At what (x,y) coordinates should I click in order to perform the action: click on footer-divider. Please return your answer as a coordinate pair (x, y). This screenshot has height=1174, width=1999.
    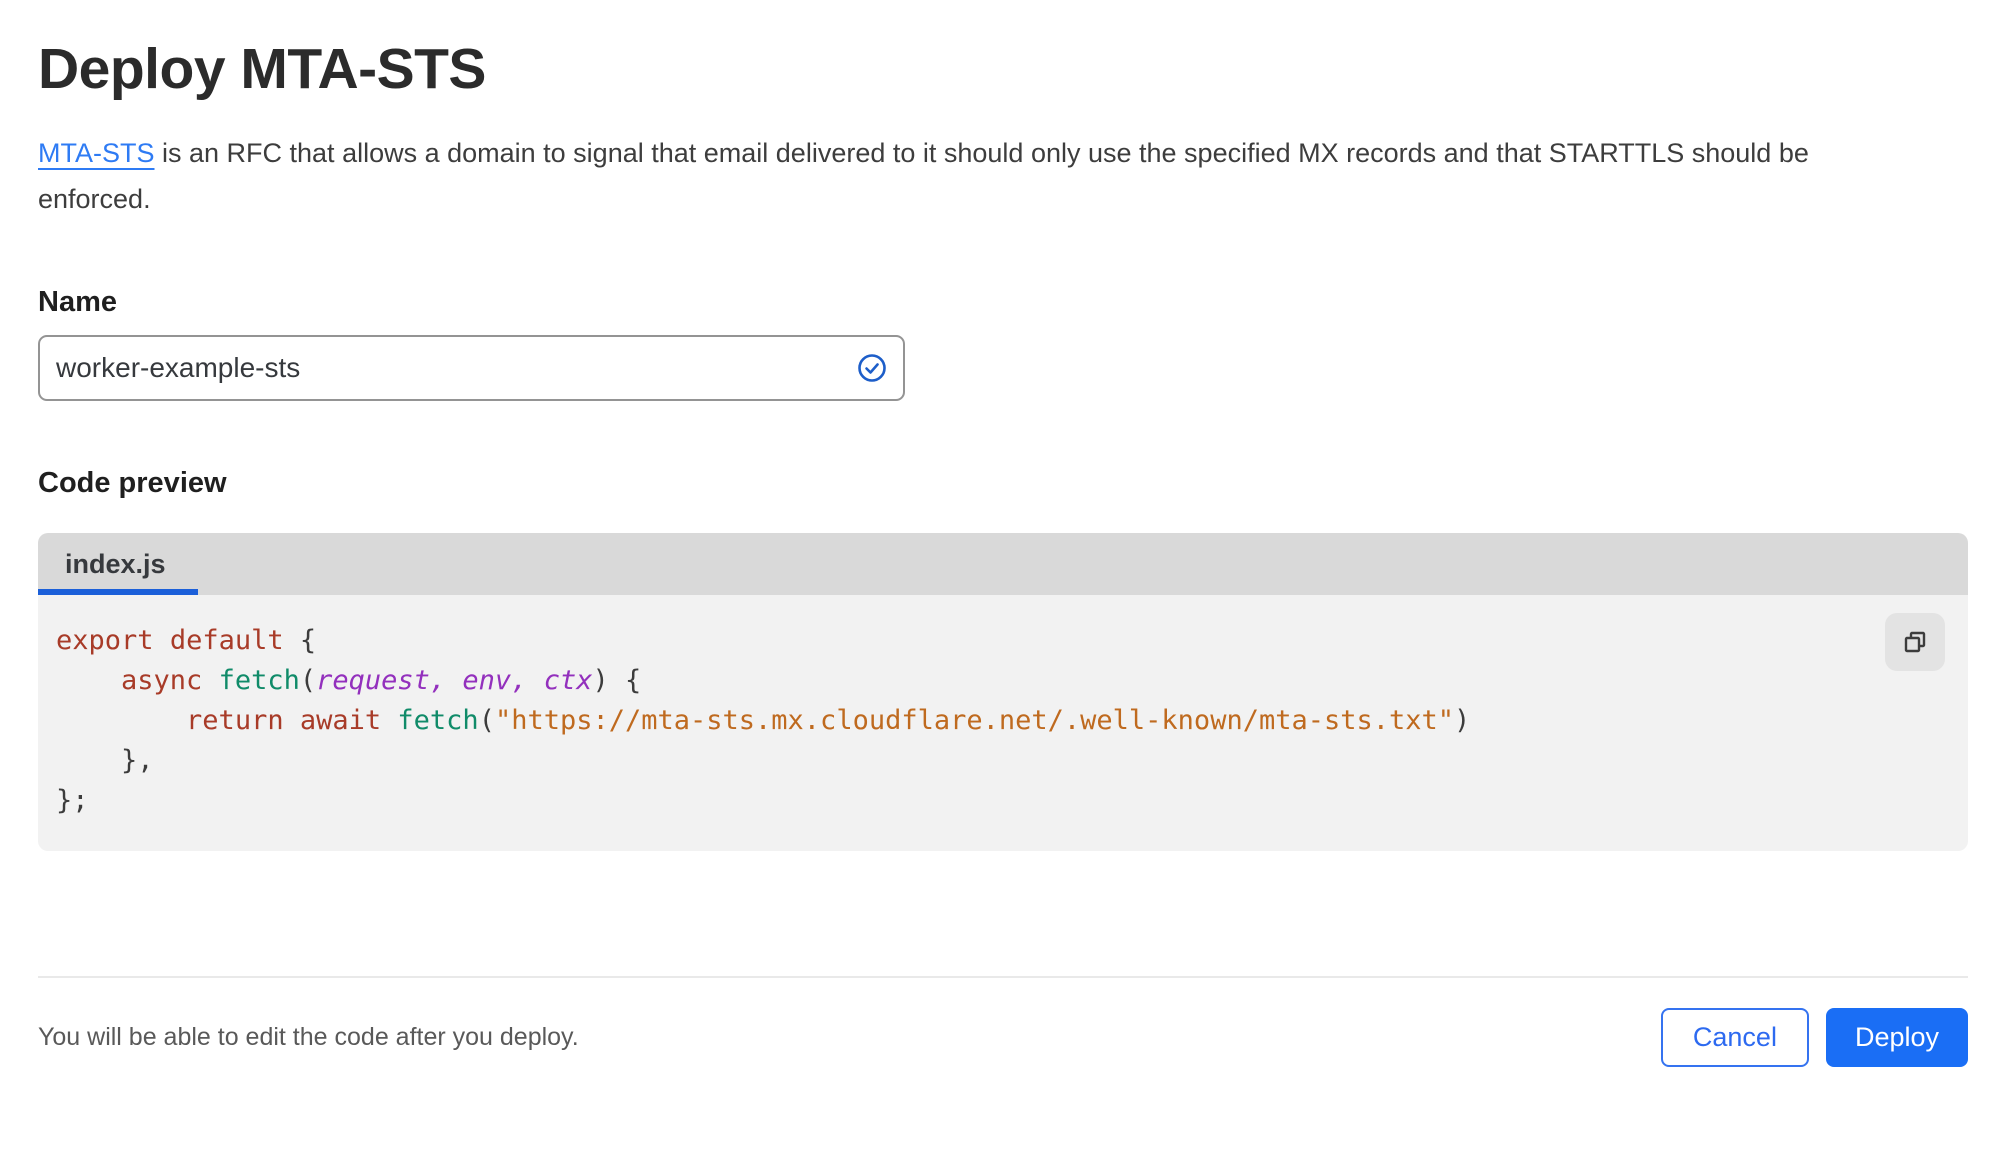
    Looking at the image, I should click on (1003, 977).